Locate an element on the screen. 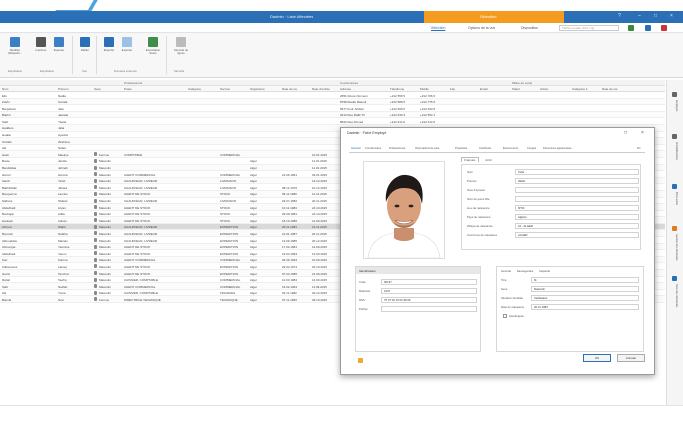  search-input: Tâche ou aide (Ctrl + Q) is located at coordinates (589, 28).